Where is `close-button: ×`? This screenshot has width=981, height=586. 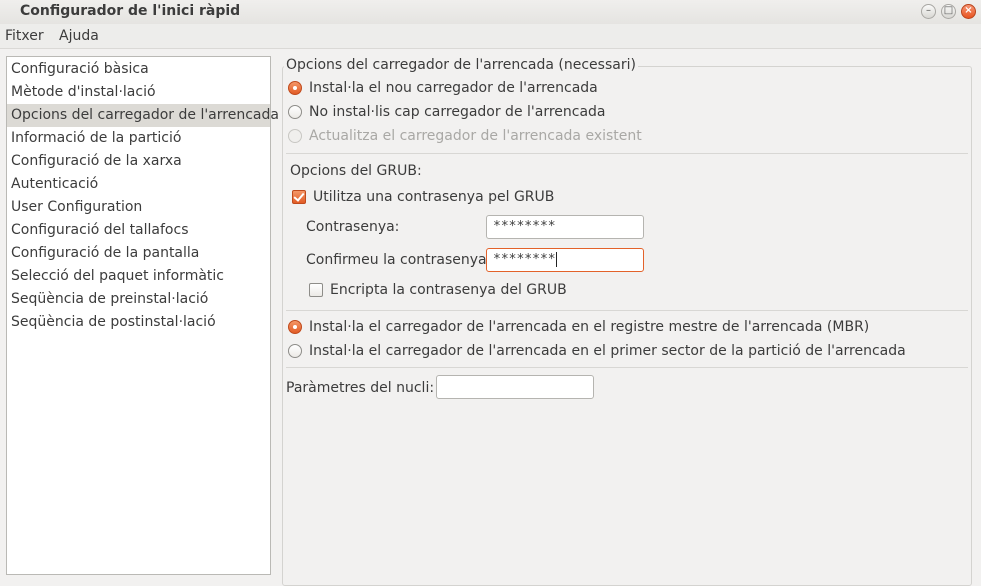
close-button: × is located at coordinates (968, 11).